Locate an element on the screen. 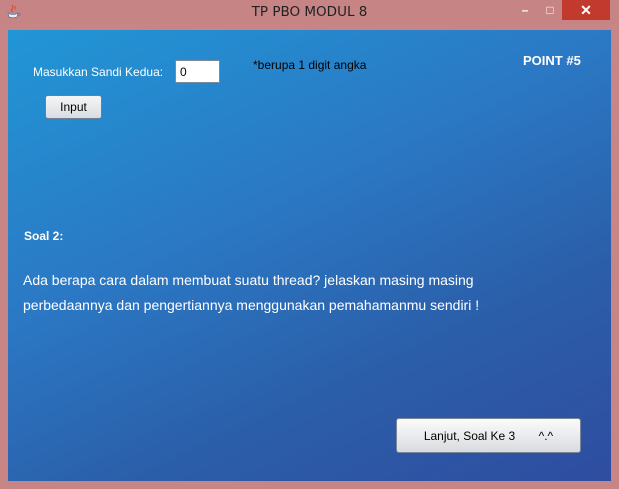 This screenshot has width=619, height=489. sandi-input is located at coordinates (197, 71).